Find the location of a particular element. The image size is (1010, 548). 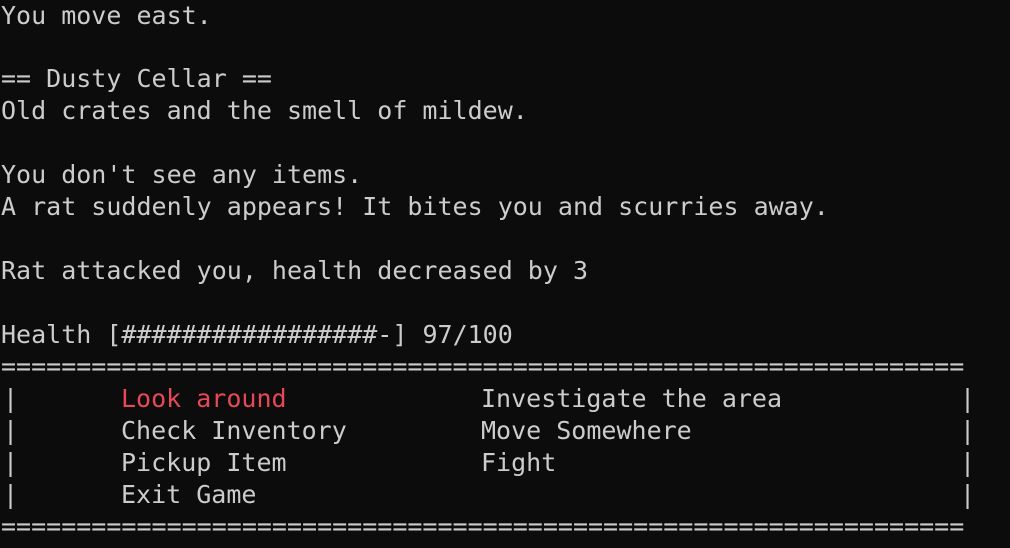

menu-option-move-somewhere: Move Somewhere is located at coordinates (586, 431).